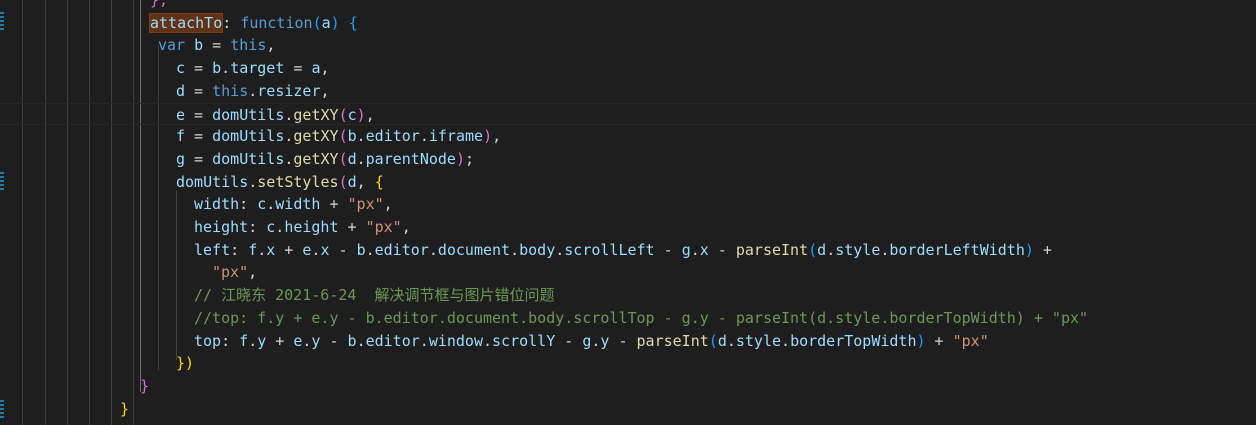 Image resolution: width=1256 pixels, height=425 pixels. Describe the element at coordinates (628, 182) in the screenshot. I see `code-line: domUtils.setStyles(d, {` at that location.